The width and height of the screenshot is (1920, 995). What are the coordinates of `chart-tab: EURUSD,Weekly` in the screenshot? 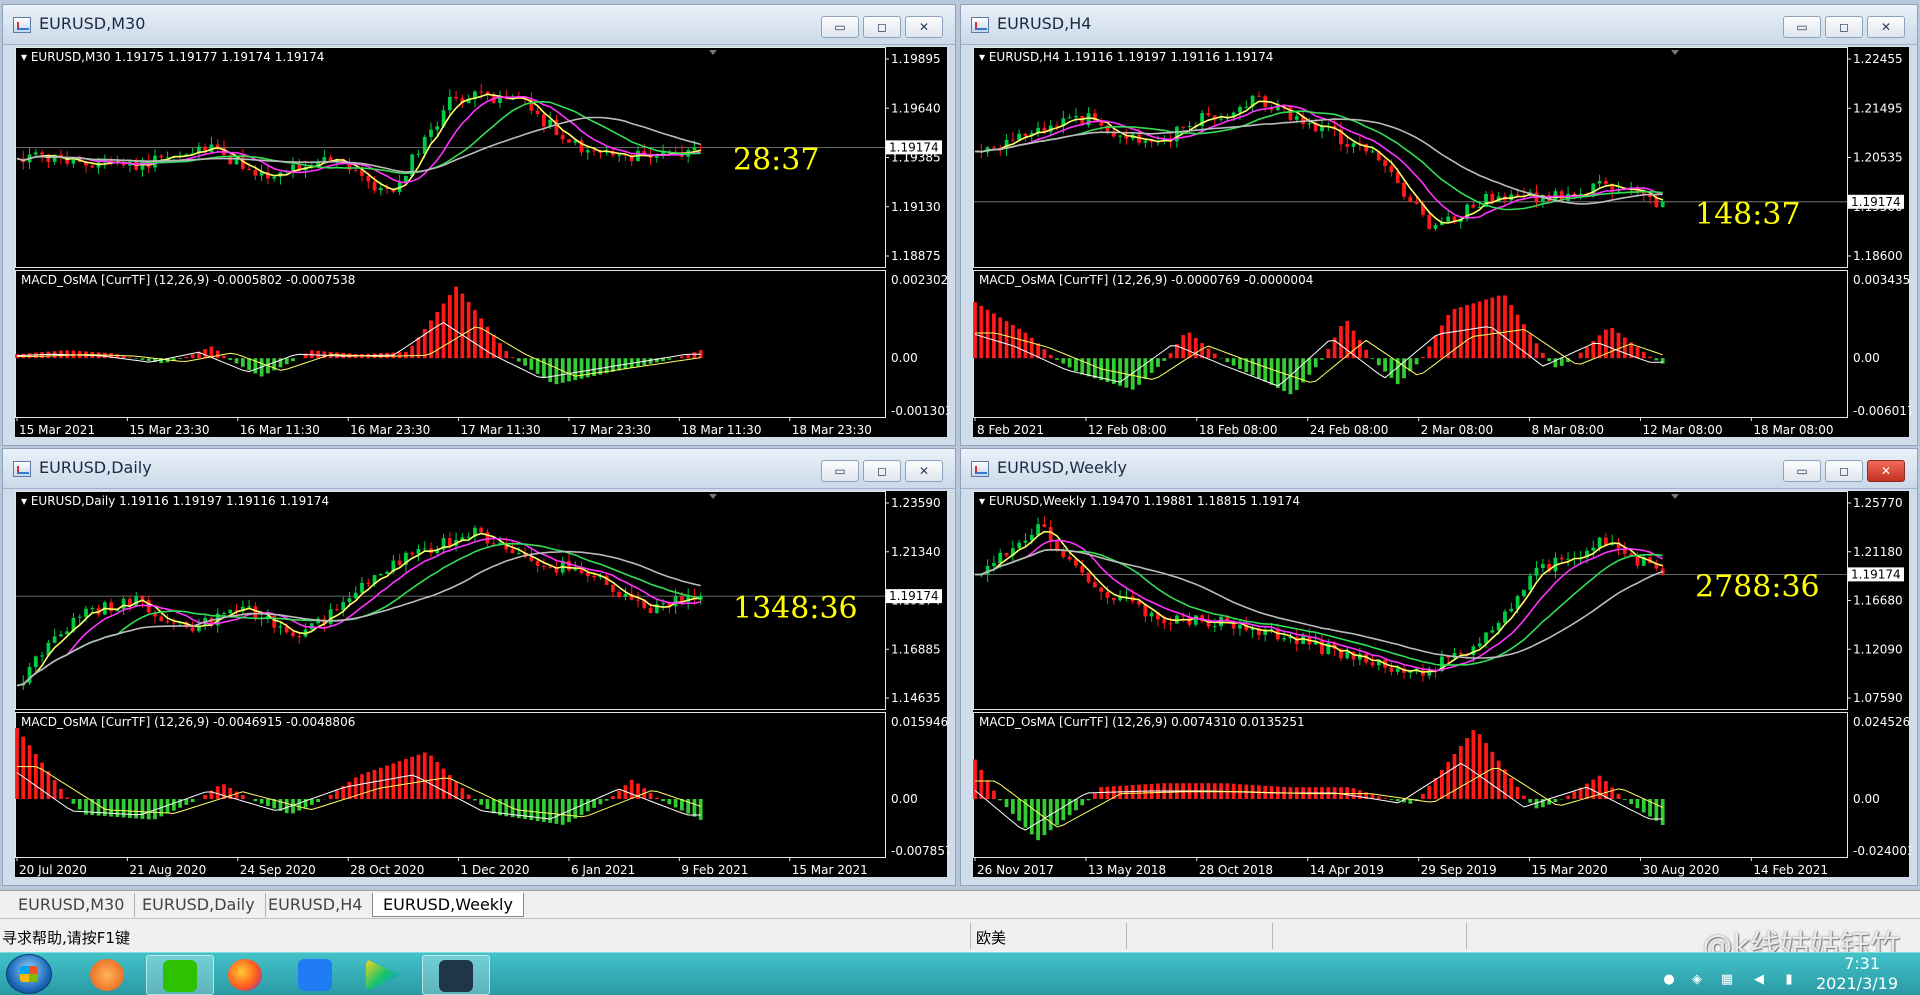 It's located at (448, 905).